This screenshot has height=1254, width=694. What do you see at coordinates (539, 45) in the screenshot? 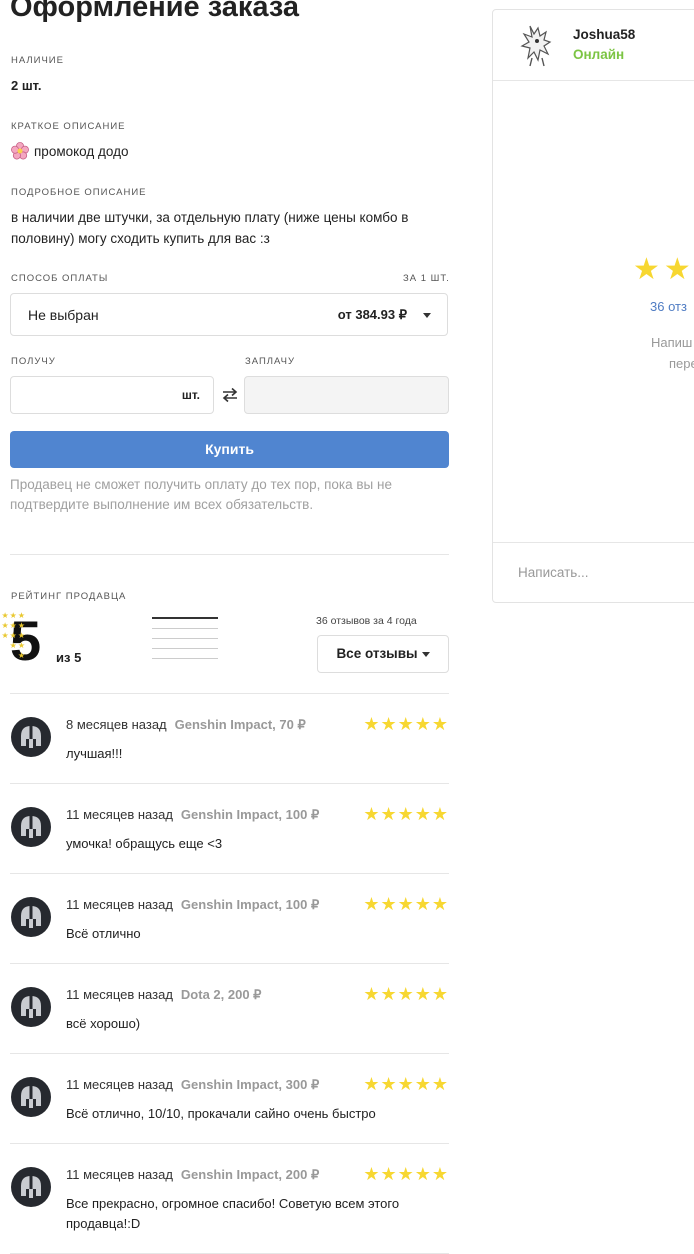
I see `seller-avatar` at bounding box center [539, 45].